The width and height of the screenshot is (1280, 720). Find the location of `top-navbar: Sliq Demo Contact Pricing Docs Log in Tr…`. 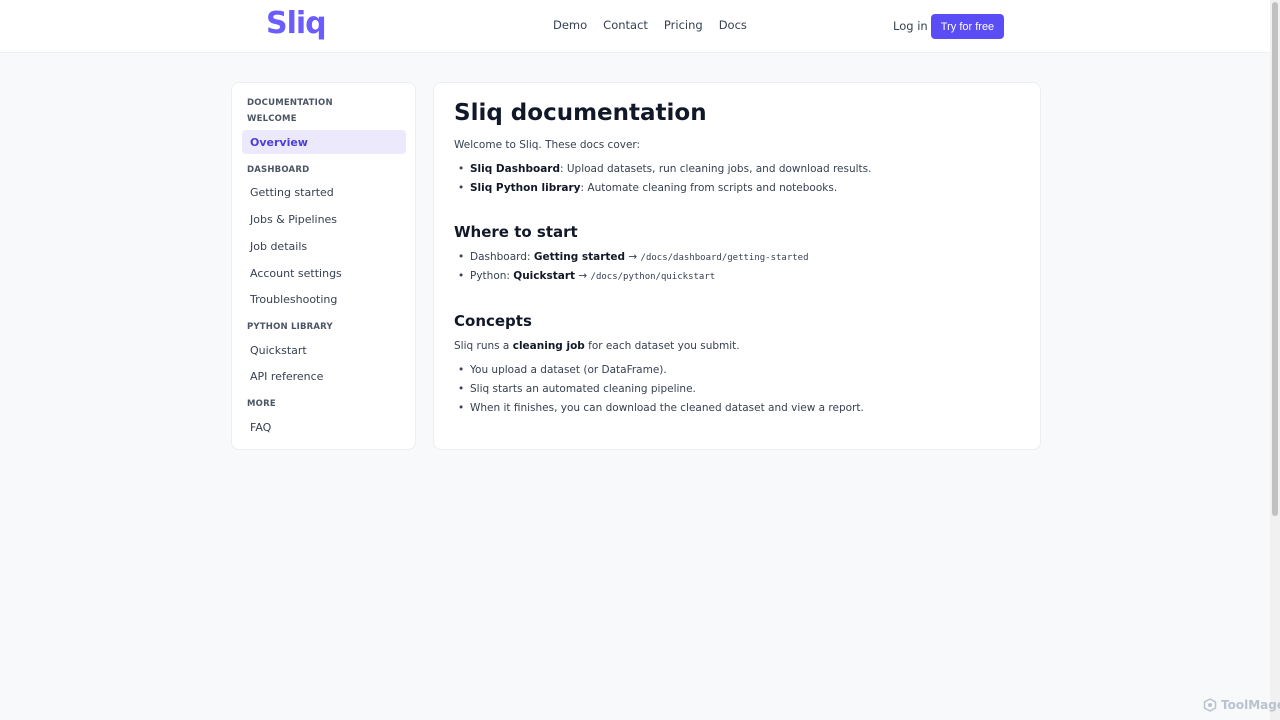

top-navbar: Sliq Demo Contact Pricing Docs Log in Tr… is located at coordinates (635, 26).